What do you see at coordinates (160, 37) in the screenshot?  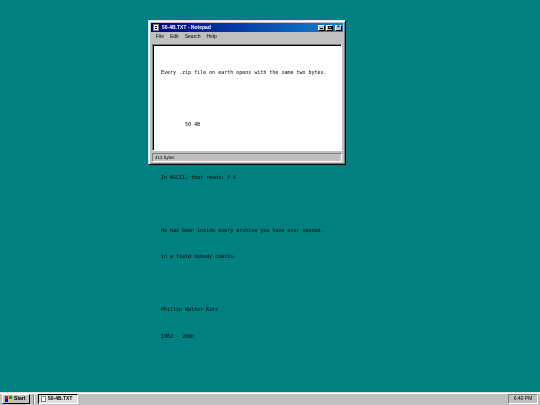 I see `menu-file: File` at bounding box center [160, 37].